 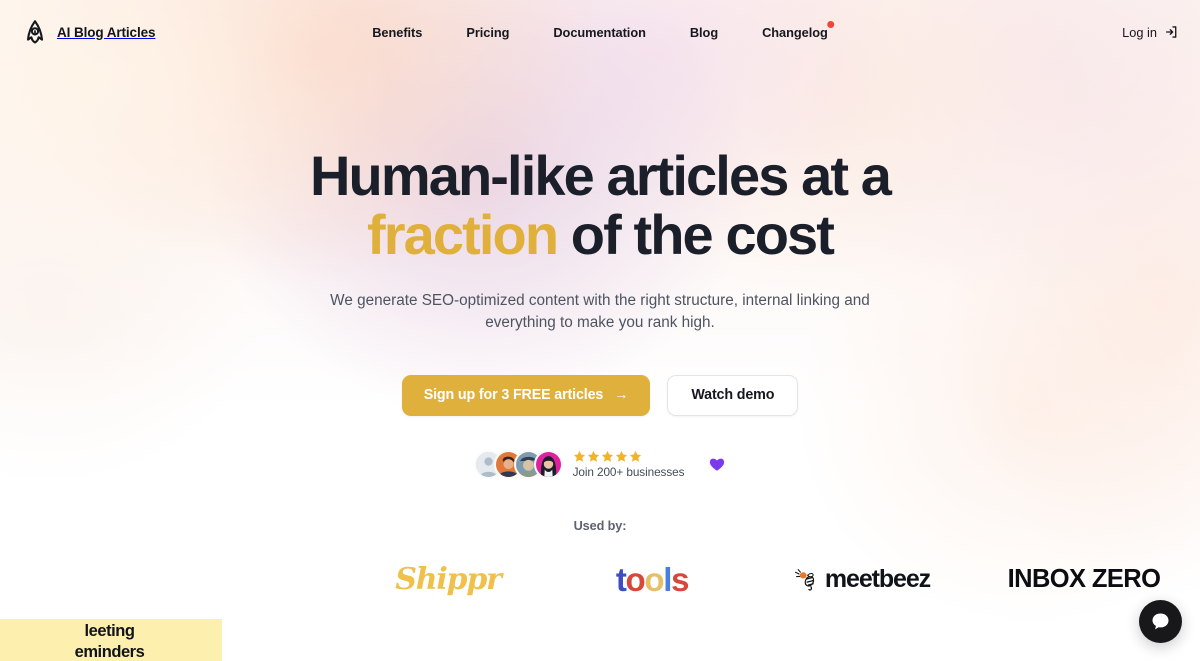 I want to click on login-link: Log in, so click(x=1150, y=32).